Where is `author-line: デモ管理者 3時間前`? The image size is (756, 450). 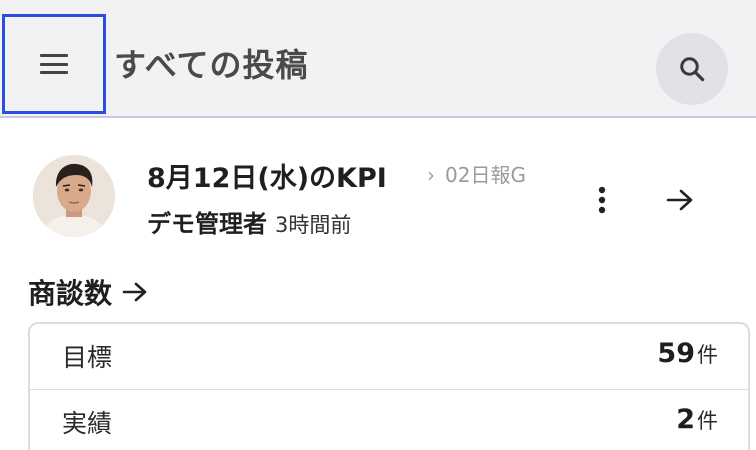
author-line: デモ管理者 3時間前 is located at coordinates (249, 221).